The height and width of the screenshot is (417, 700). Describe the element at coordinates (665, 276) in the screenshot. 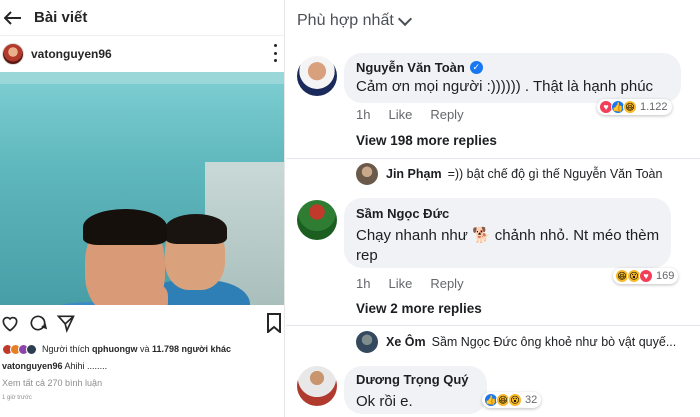

I see `reaction-count: 169` at that location.